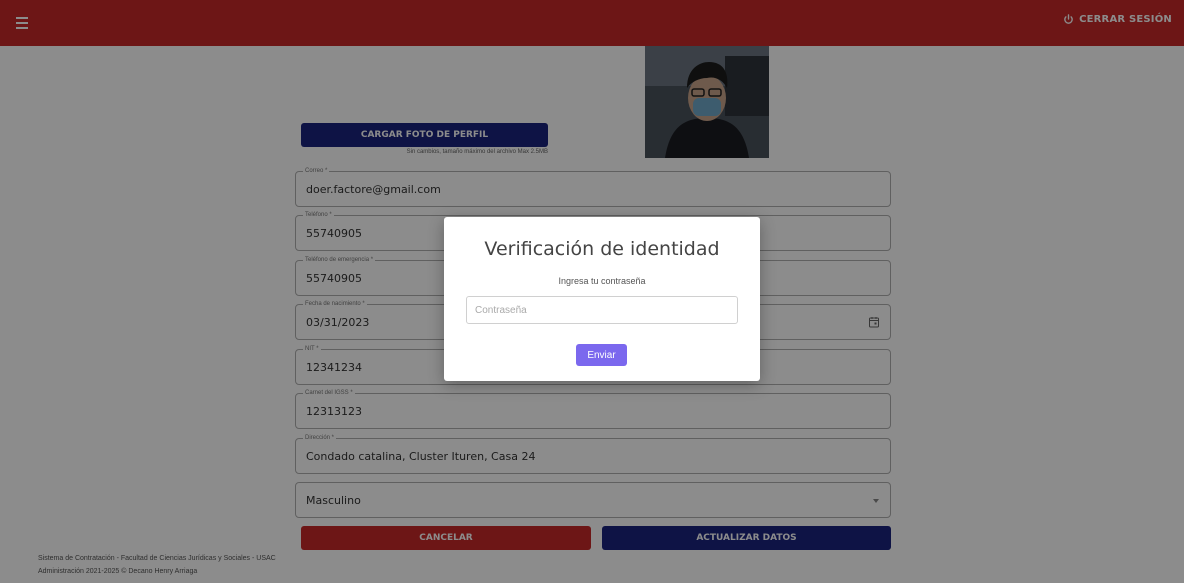 The height and width of the screenshot is (583, 1184). What do you see at coordinates (602, 281) in the screenshot?
I see `dialog-subtitle: Ingresa tu contraseña` at bounding box center [602, 281].